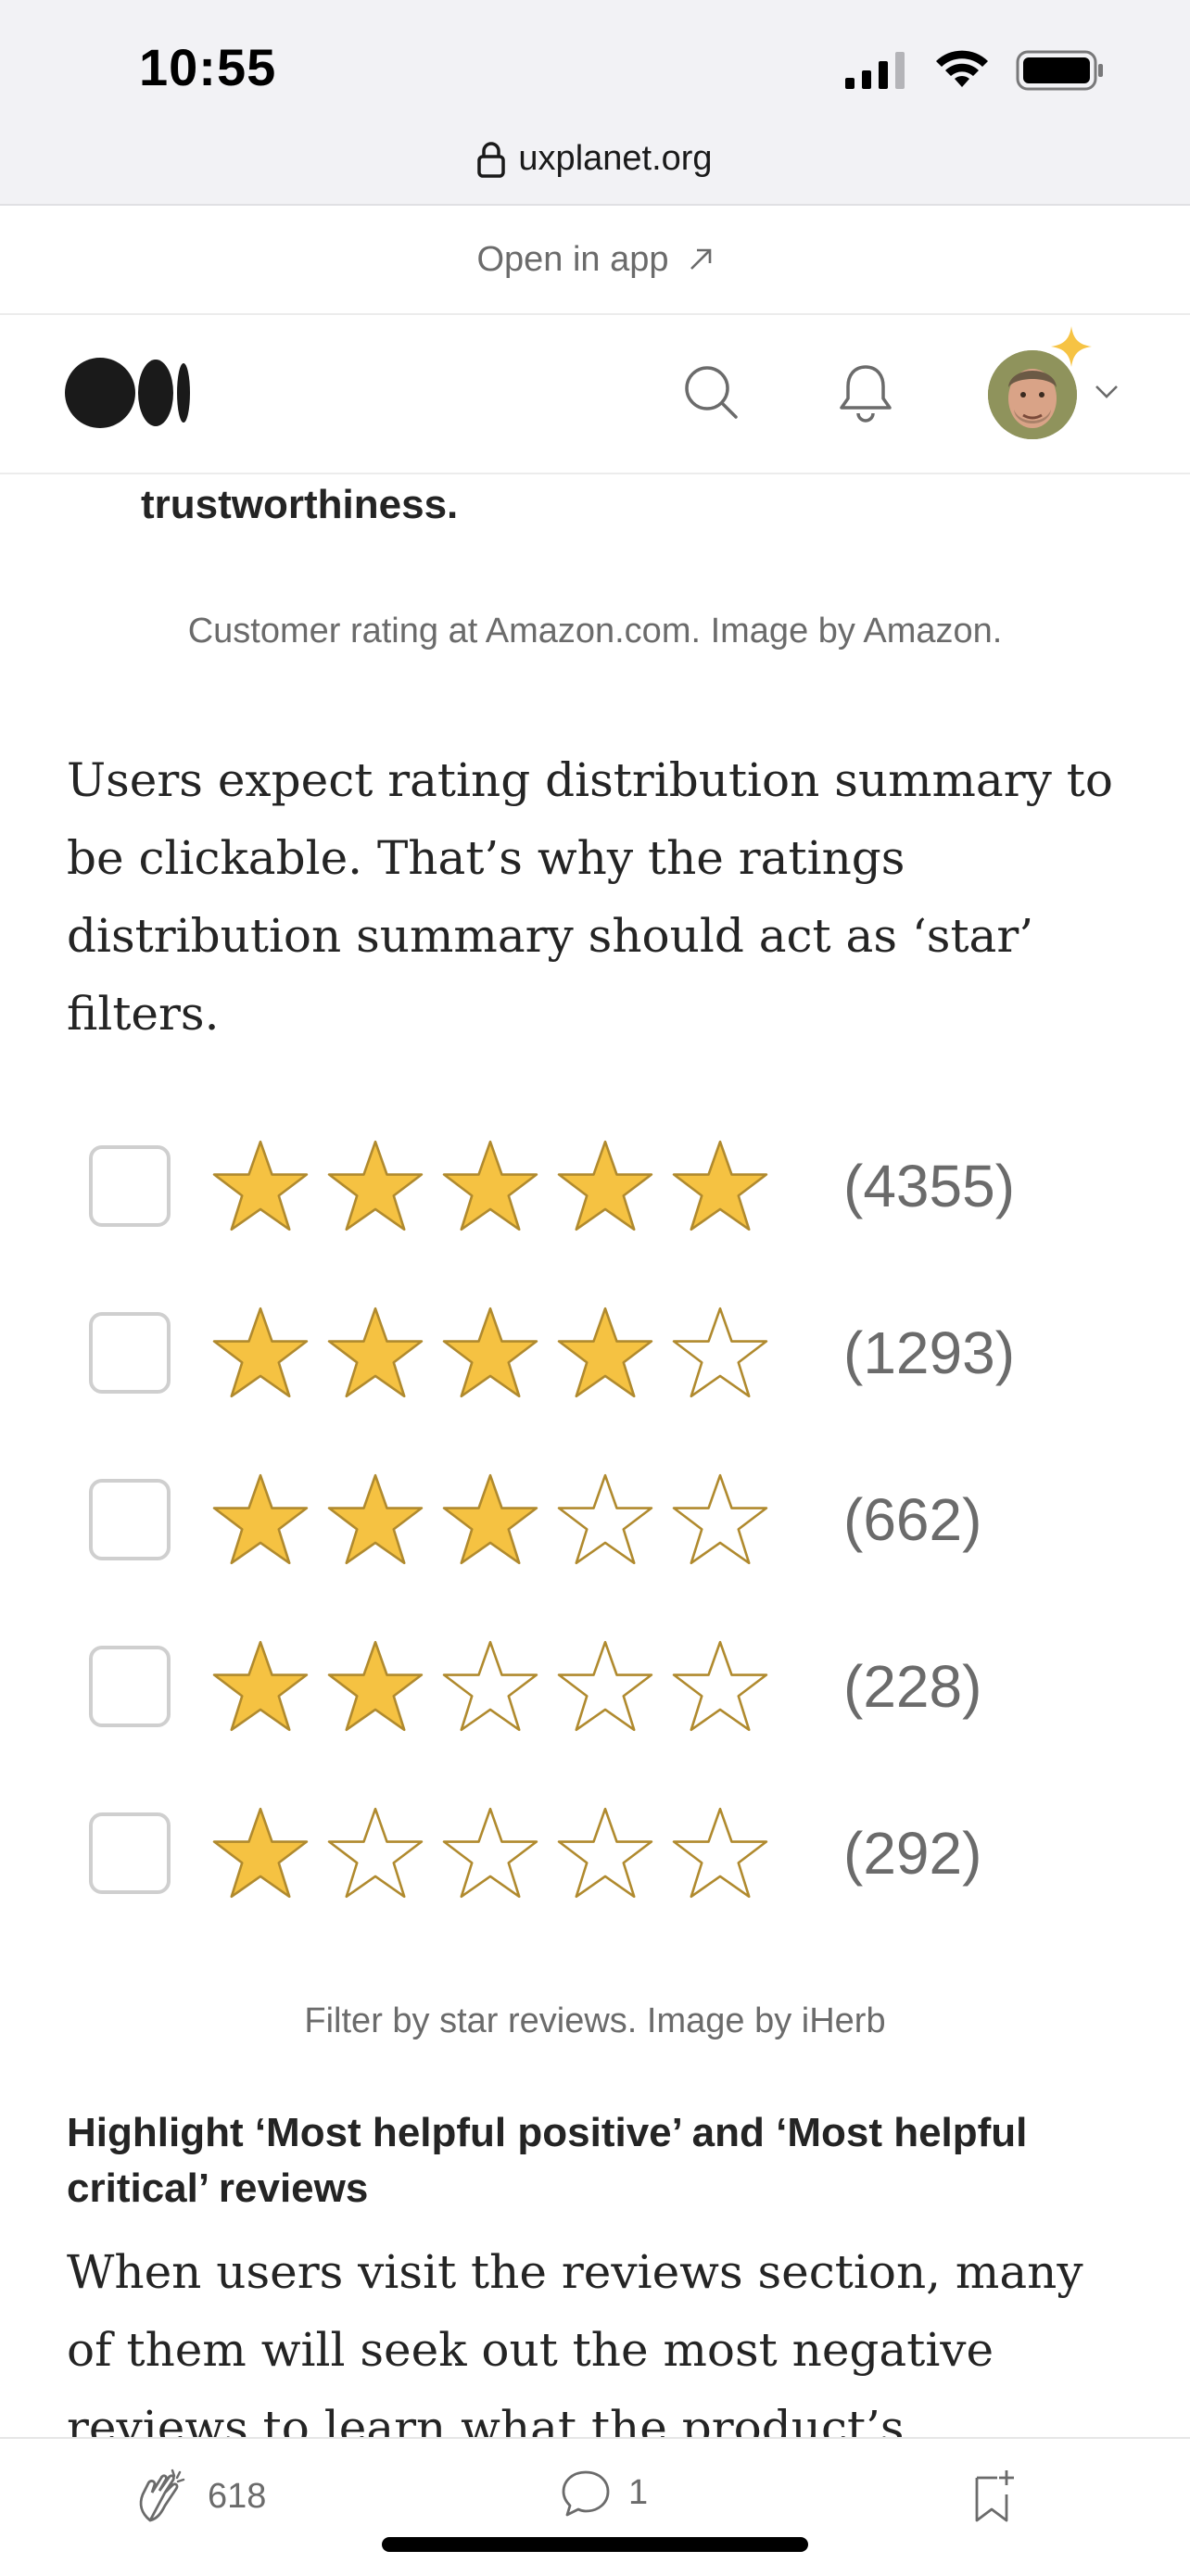  I want to click on open-in-app-label: Open in app, so click(572, 259).